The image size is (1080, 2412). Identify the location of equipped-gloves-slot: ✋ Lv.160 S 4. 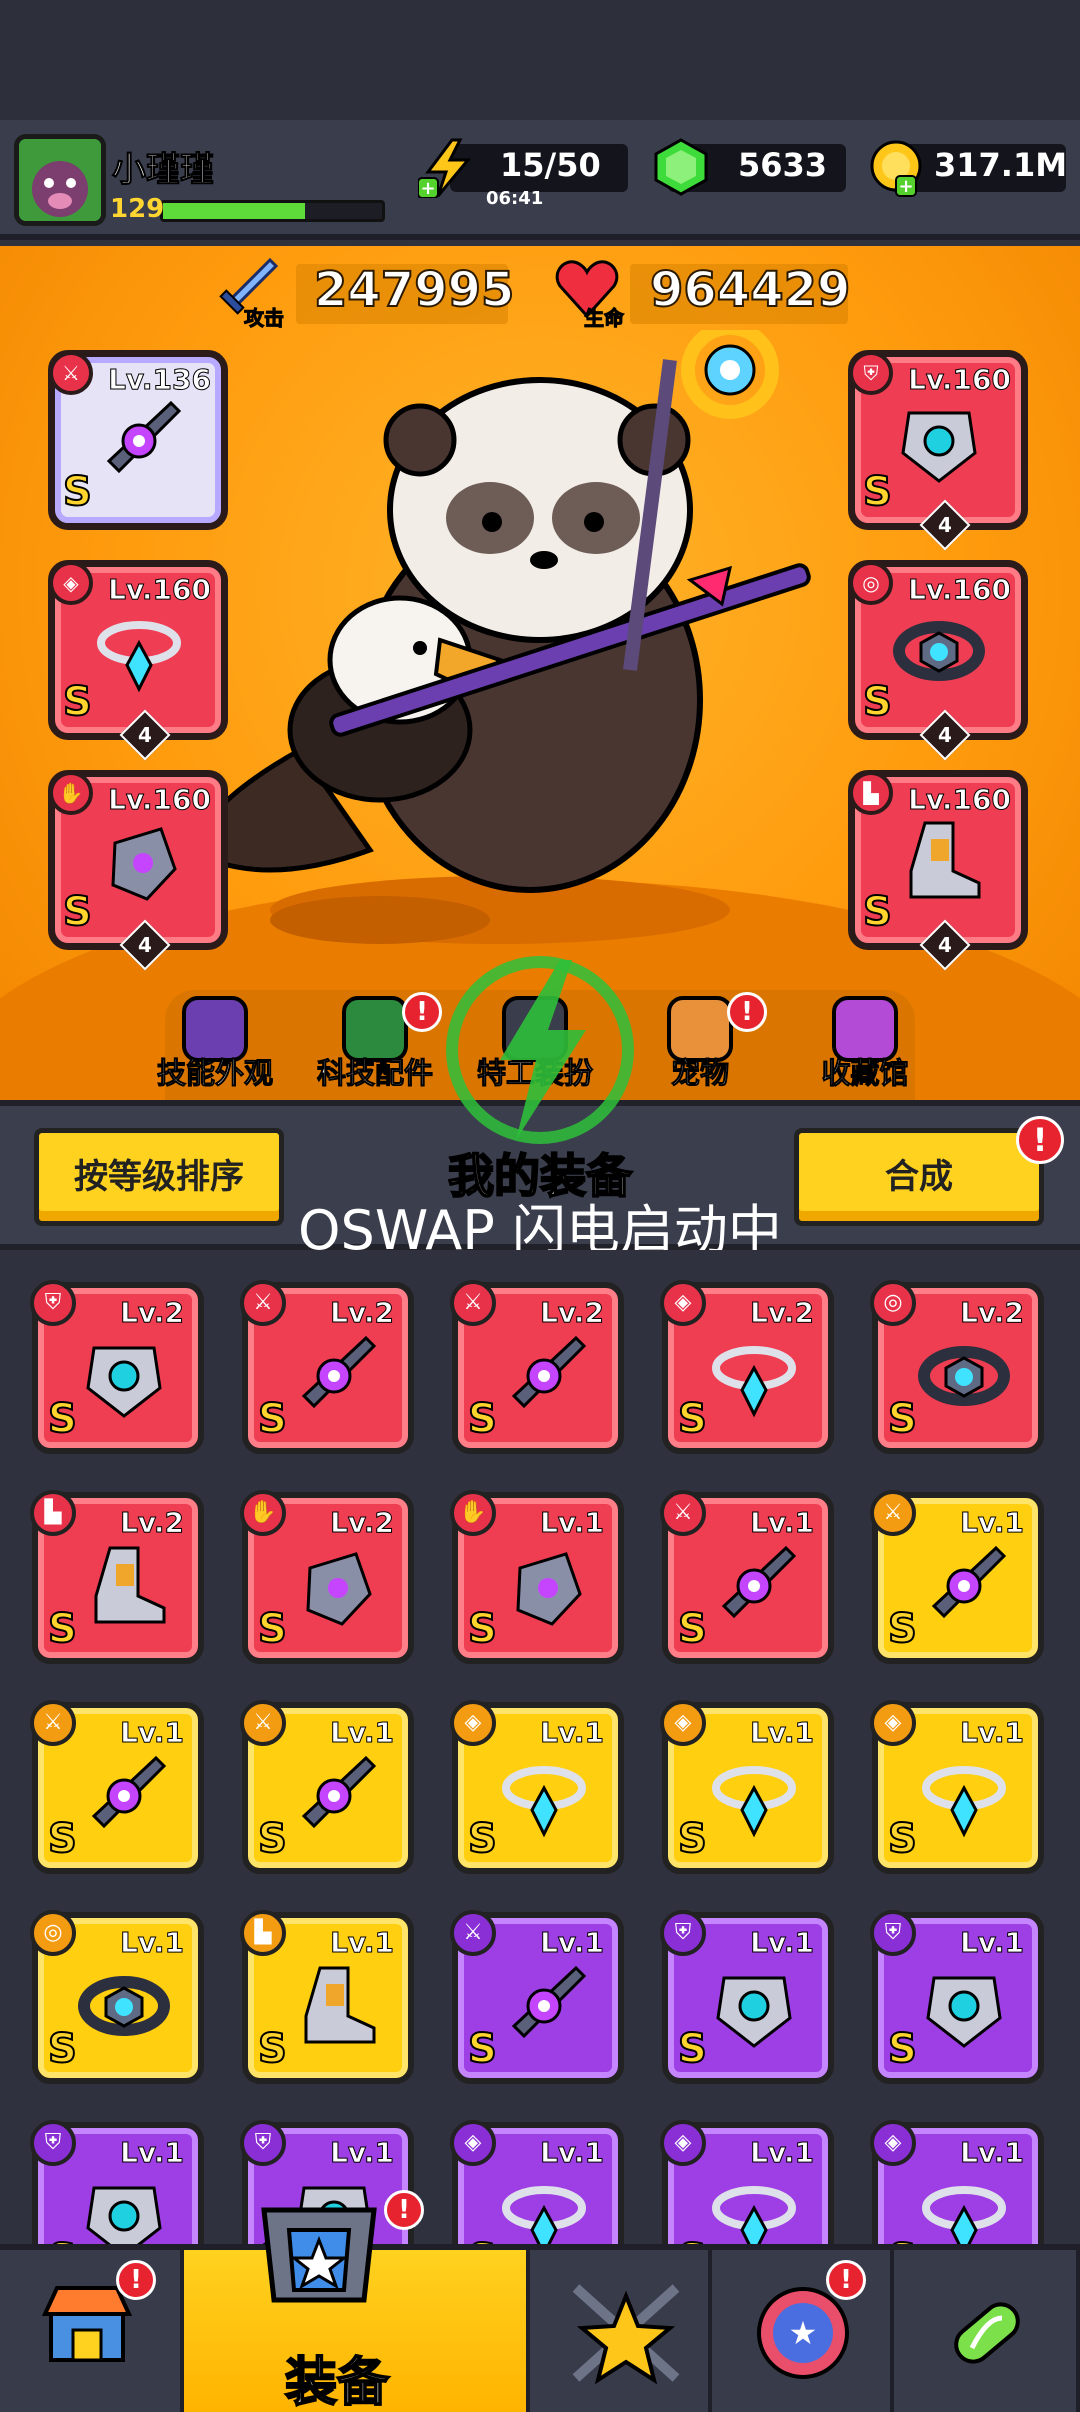
(138, 870).